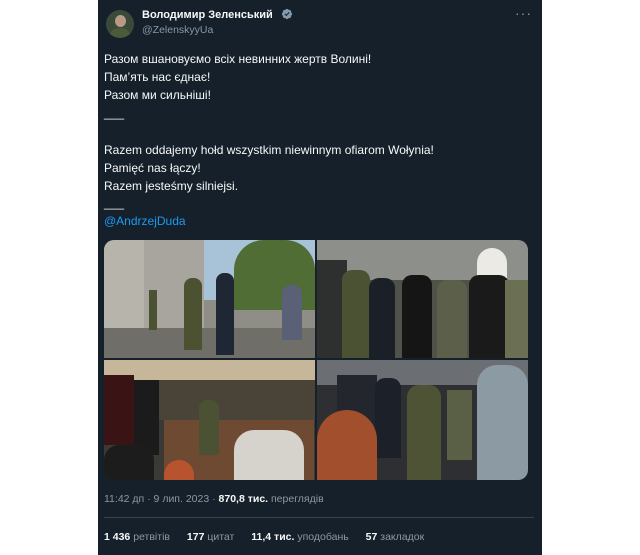  What do you see at coordinates (160, 499) in the screenshot?
I see `tweet-timestamp: 11:42 дп · 9 лип. 2023 ·` at bounding box center [160, 499].